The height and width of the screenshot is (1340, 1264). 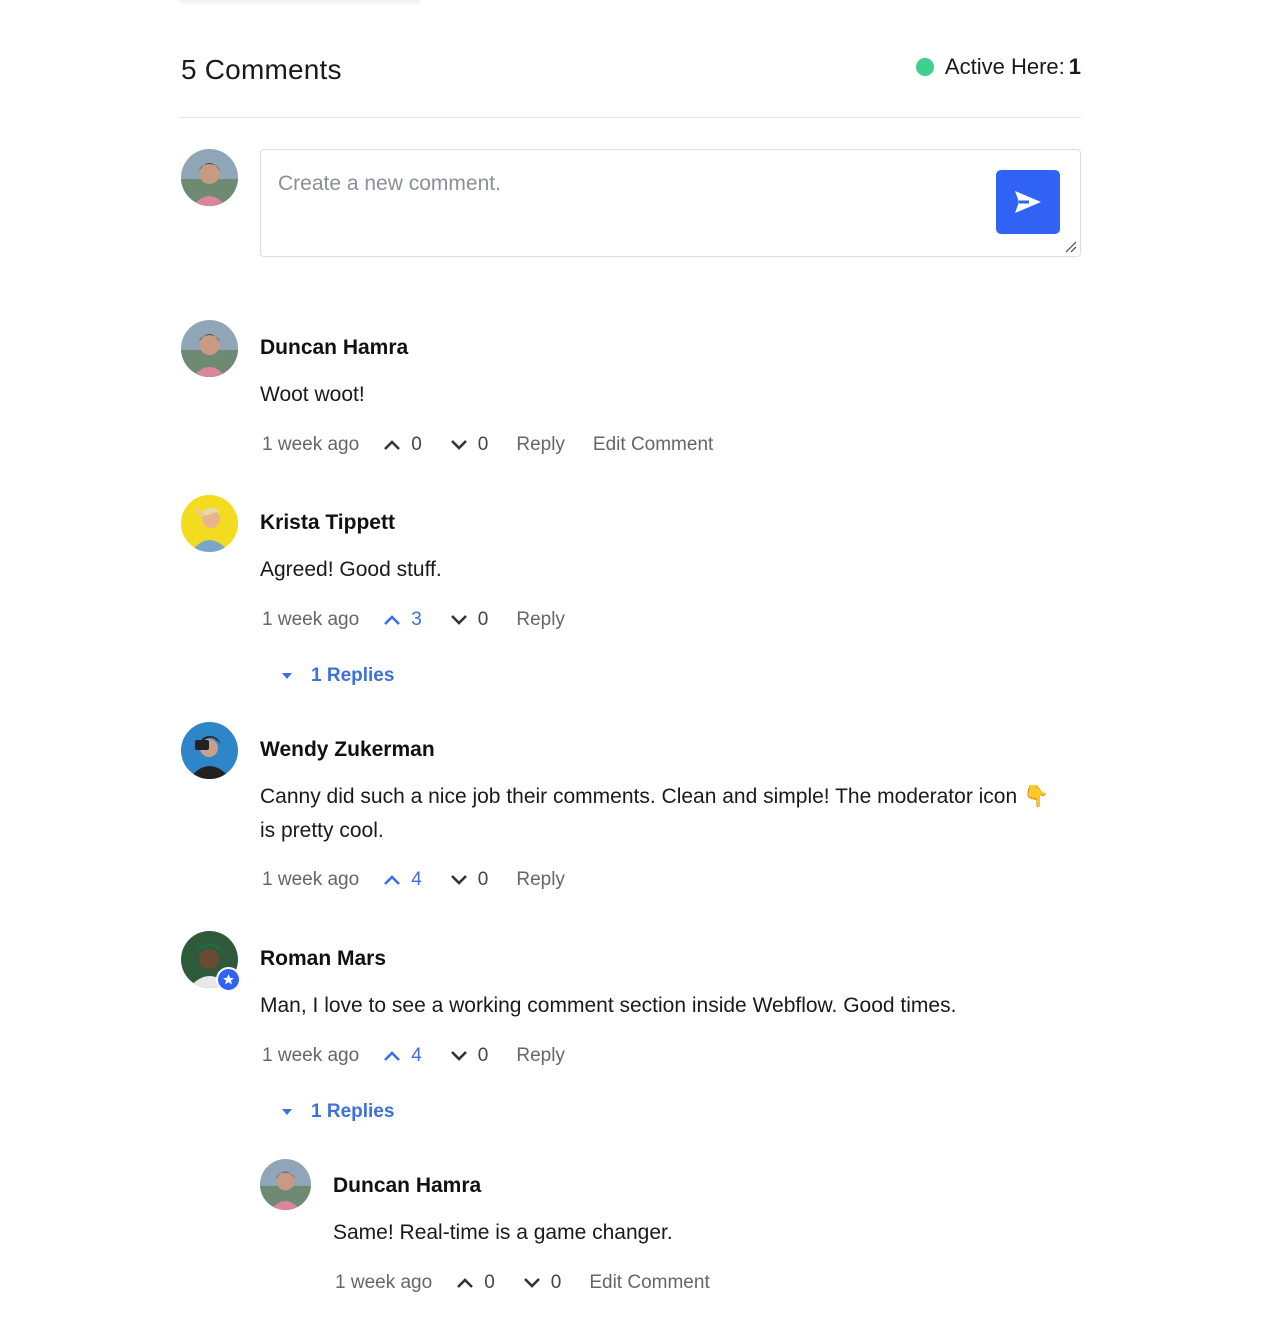 I want to click on active-users-indicator: Active Here: 1, so click(x=998, y=67).